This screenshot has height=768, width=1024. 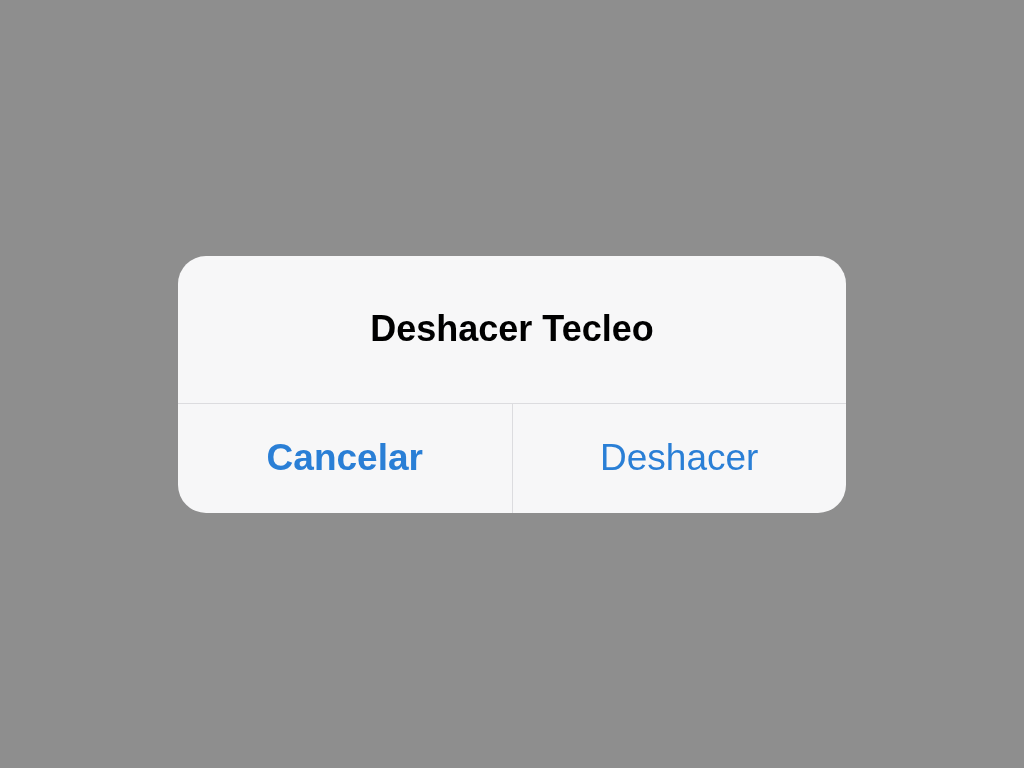 I want to click on cancel-button: Cancelar, so click(x=345, y=458).